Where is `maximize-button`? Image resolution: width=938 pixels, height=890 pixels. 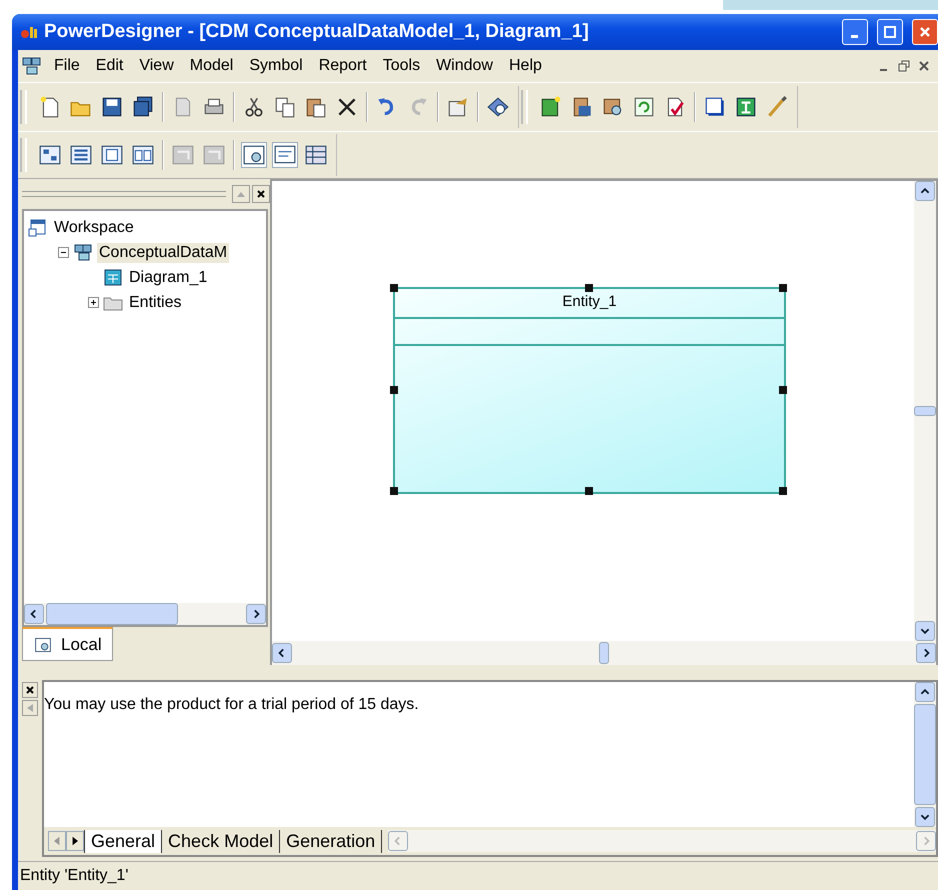 maximize-button is located at coordinates (890, 32).